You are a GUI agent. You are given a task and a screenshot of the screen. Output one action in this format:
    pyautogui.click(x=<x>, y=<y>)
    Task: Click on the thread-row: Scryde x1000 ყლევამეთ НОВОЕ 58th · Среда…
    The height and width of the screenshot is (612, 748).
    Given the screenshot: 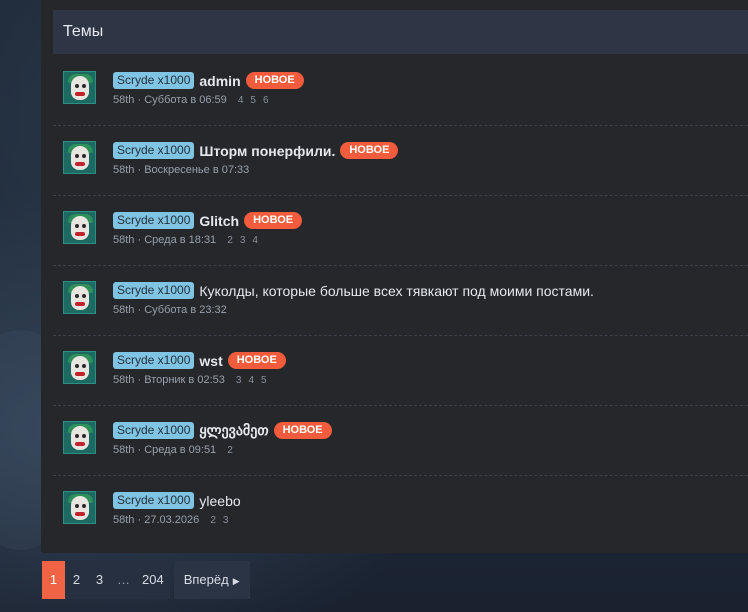 What is the action you would take?
    pyautogui.click(x=400, y=441)
    